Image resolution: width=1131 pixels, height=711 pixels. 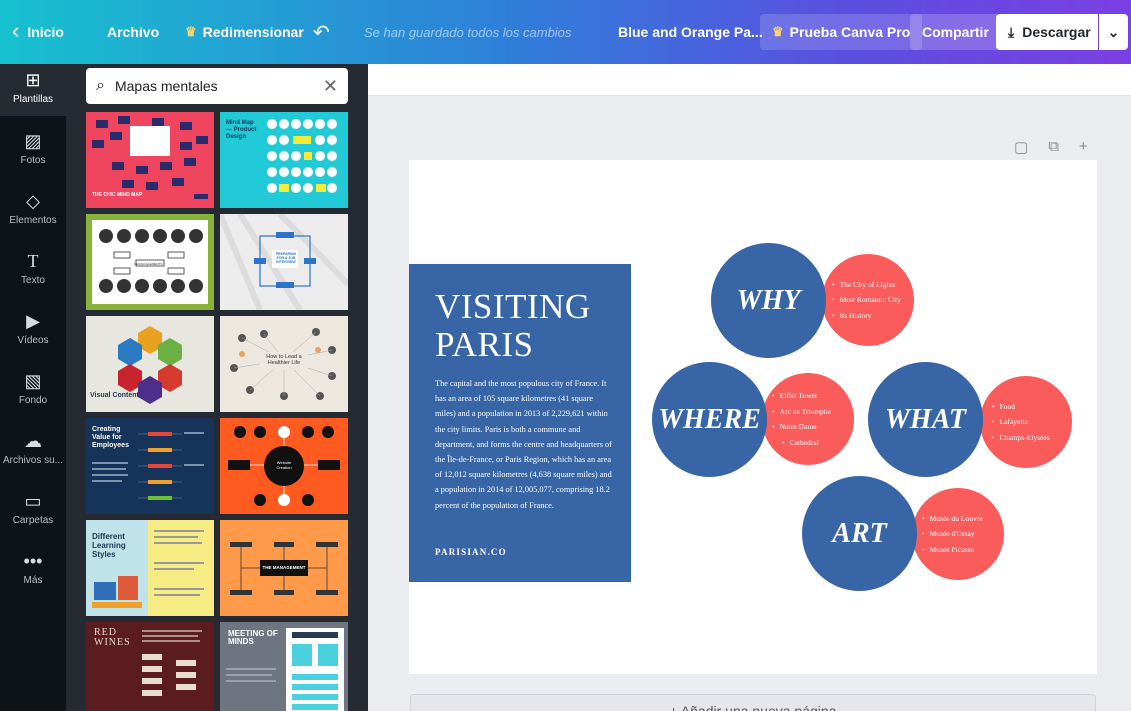 What do you see at coordinates (133, 32) in the screenshot?
I see `file-menu-button: Archivo` at bounding box center [133, 32].